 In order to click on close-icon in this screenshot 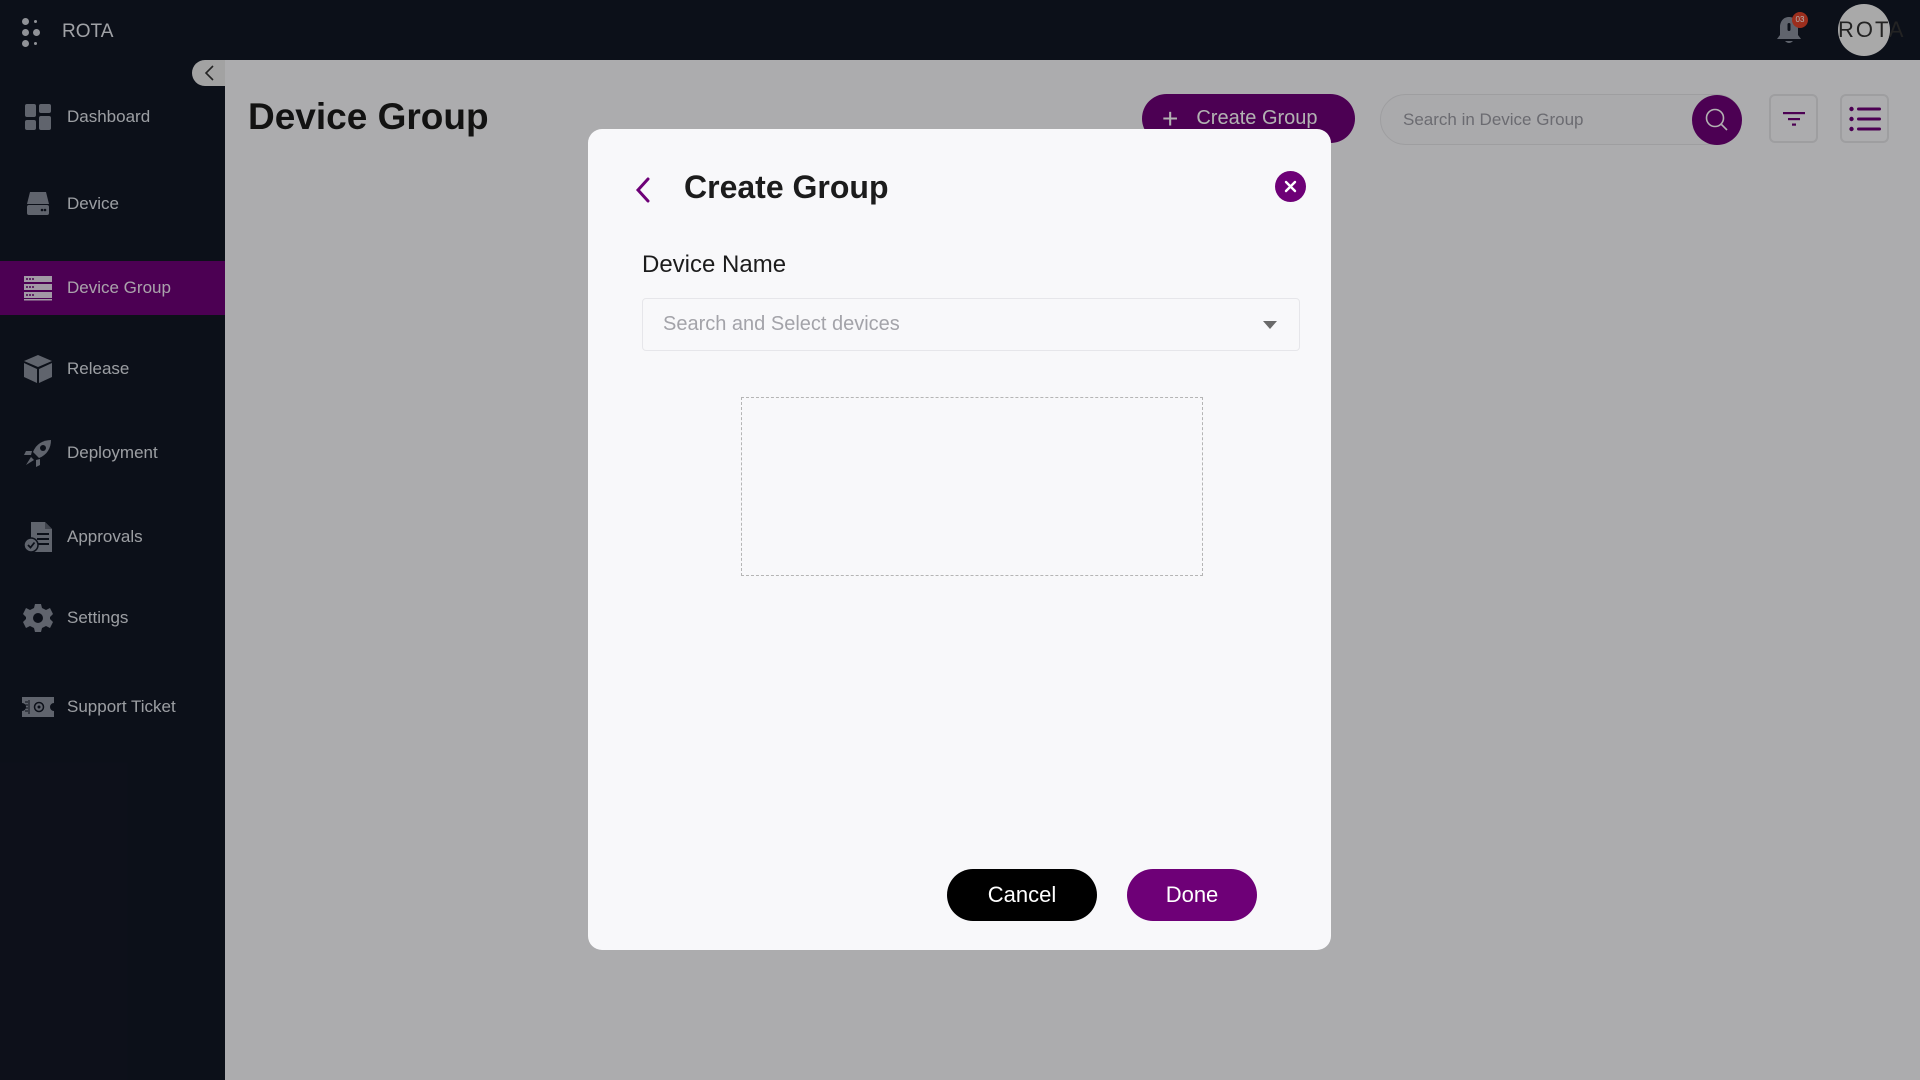, I will do `click(1290, 186)`.